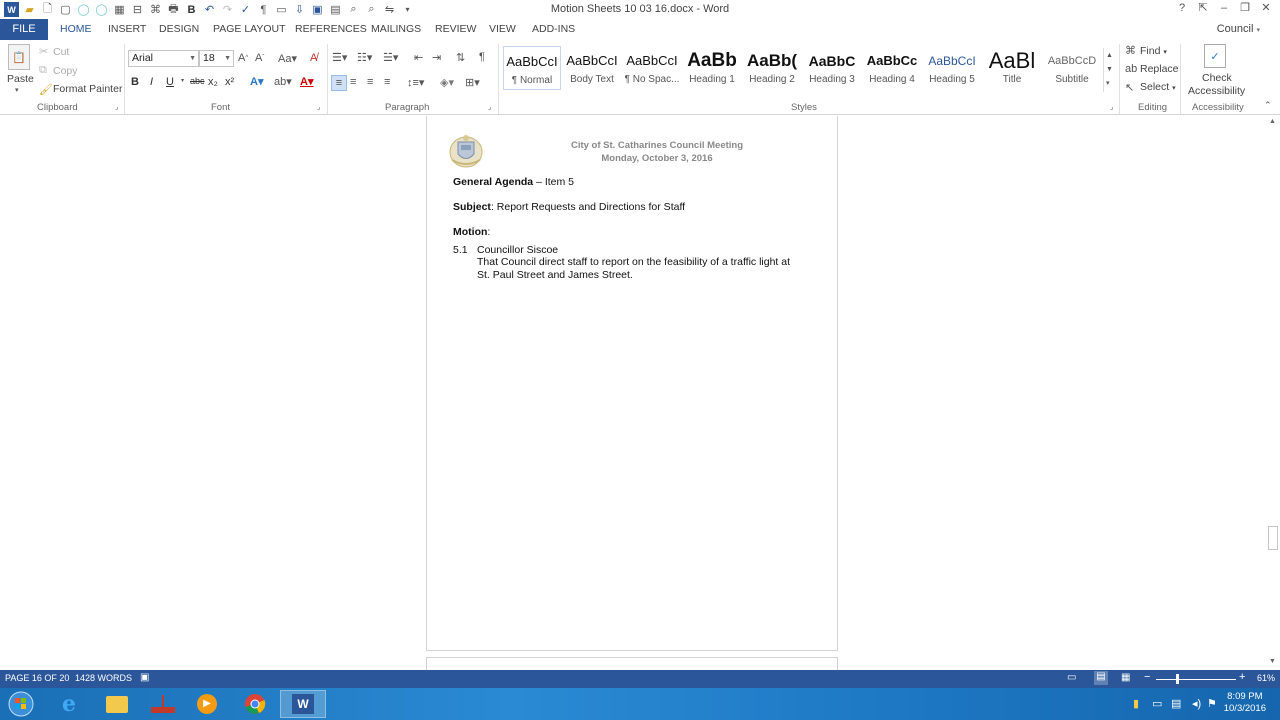 The image size is (1280, 720). Describe the element at coordinates (249, 29) in the screenshot. I see `tab-page-layout: PAGE LAYOUT` at that location.